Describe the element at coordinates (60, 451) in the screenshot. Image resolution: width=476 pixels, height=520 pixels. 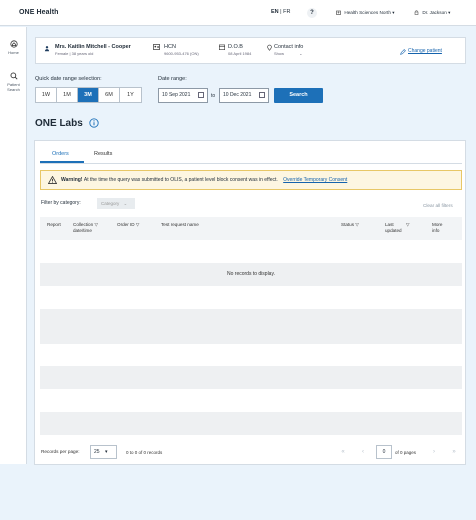
I see `per-page-label: Records per page:` at that location.